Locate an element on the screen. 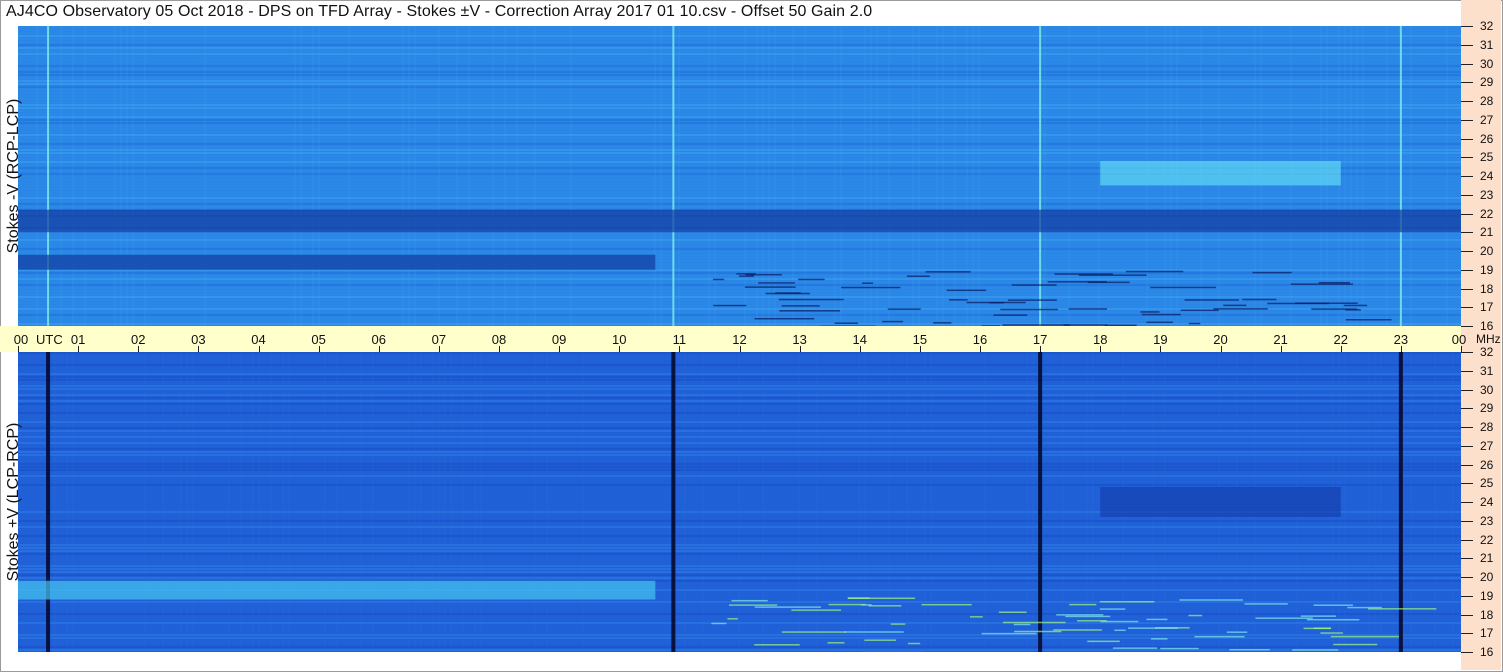  frequency-tick-label: 30 is located at coordinates (1487, 63).